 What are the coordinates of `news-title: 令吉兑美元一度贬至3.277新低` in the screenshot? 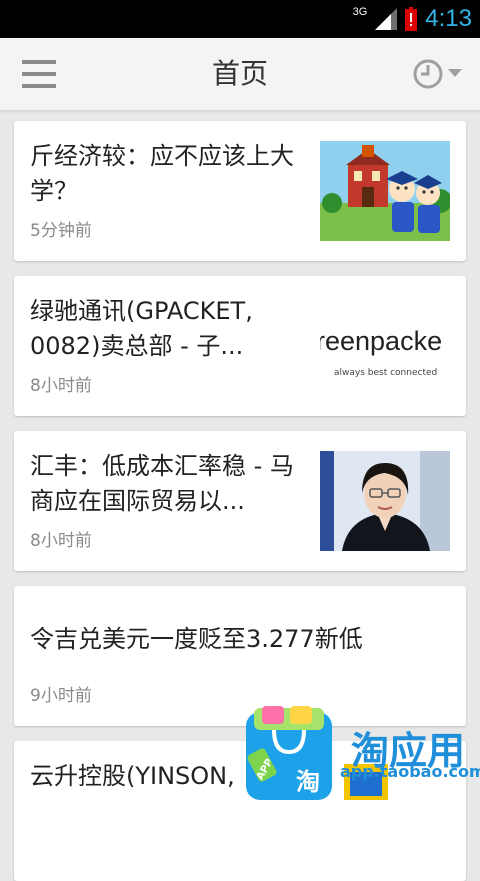 It's located at (196, 639).